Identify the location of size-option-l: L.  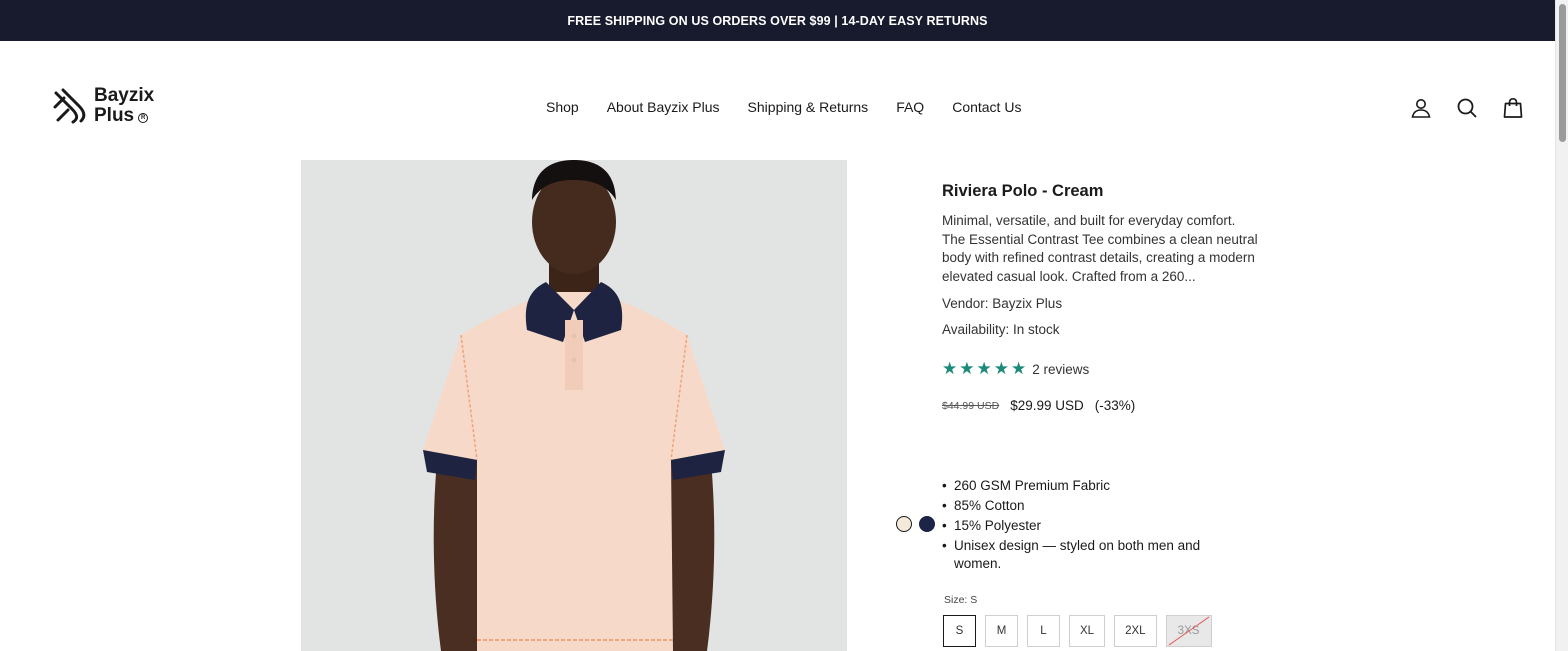
(1043, 631).